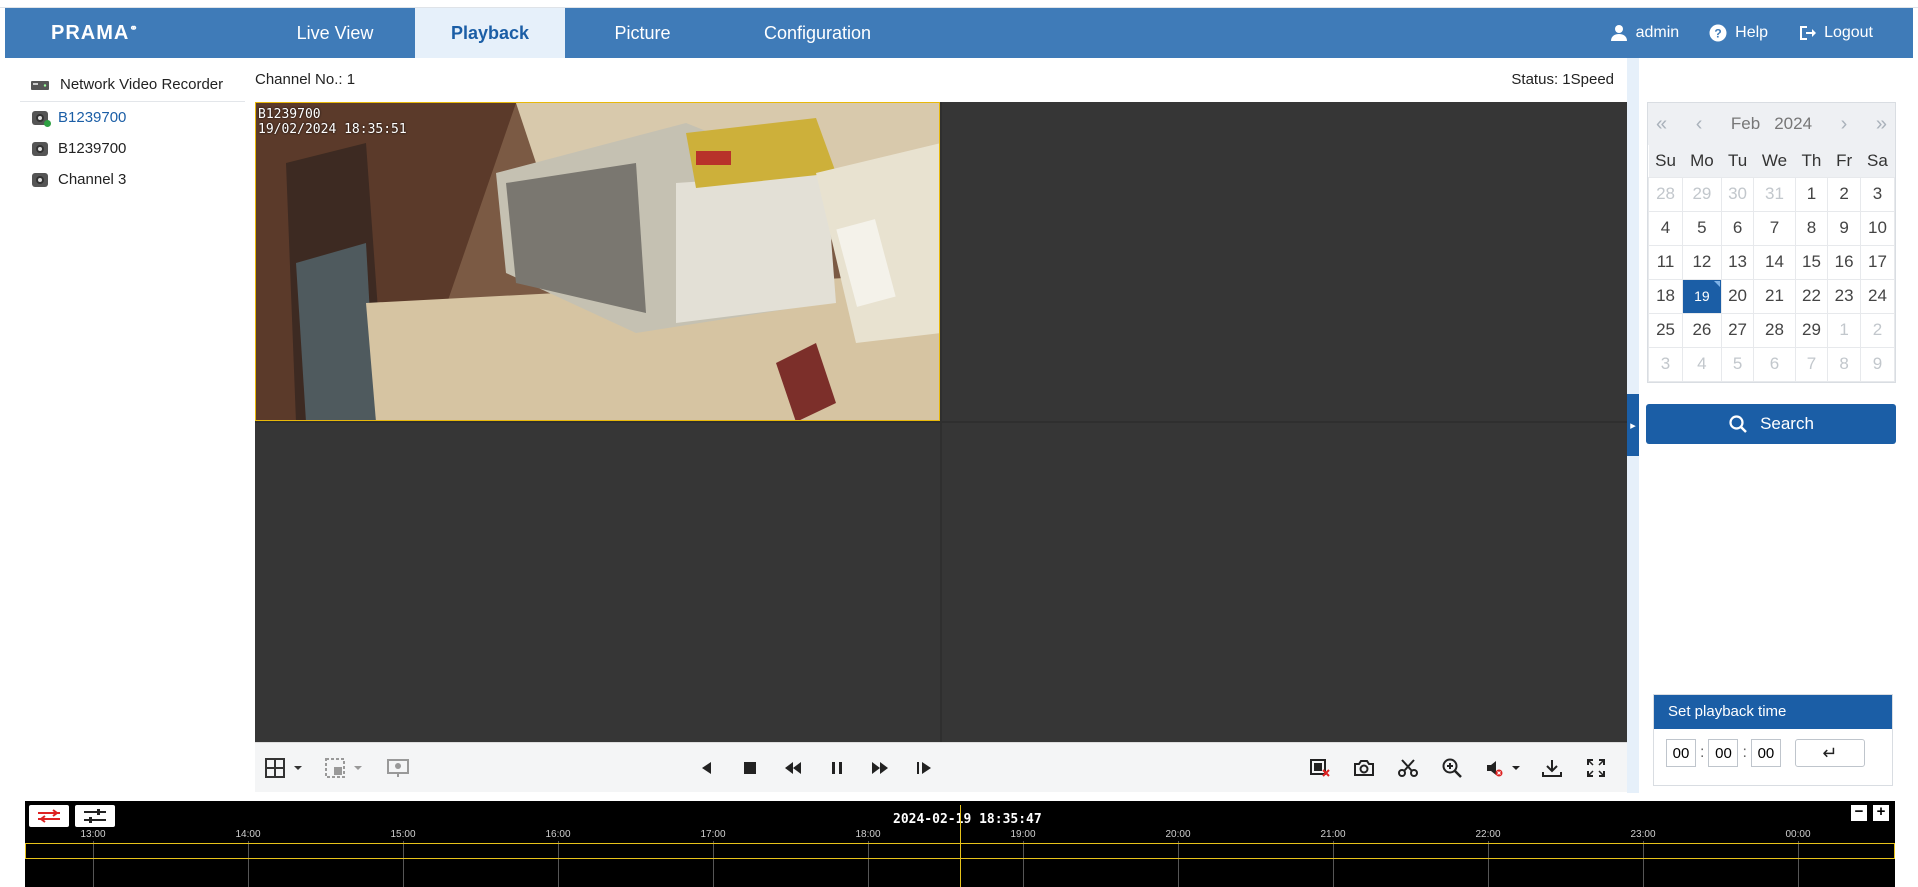  I want to click on help-link: ? Help, so click(1738, 33).